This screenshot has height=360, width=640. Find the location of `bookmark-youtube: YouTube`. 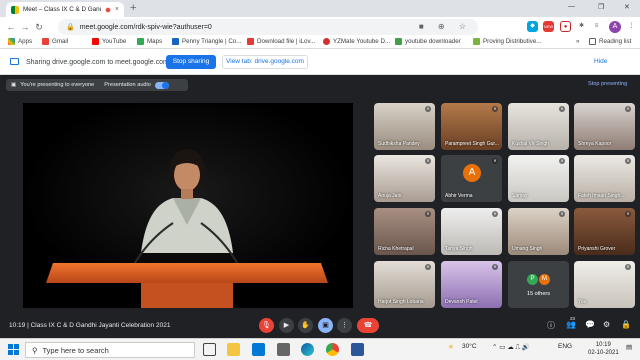

bookmark-youtube: YouTube is located at coordinates (109, 41).